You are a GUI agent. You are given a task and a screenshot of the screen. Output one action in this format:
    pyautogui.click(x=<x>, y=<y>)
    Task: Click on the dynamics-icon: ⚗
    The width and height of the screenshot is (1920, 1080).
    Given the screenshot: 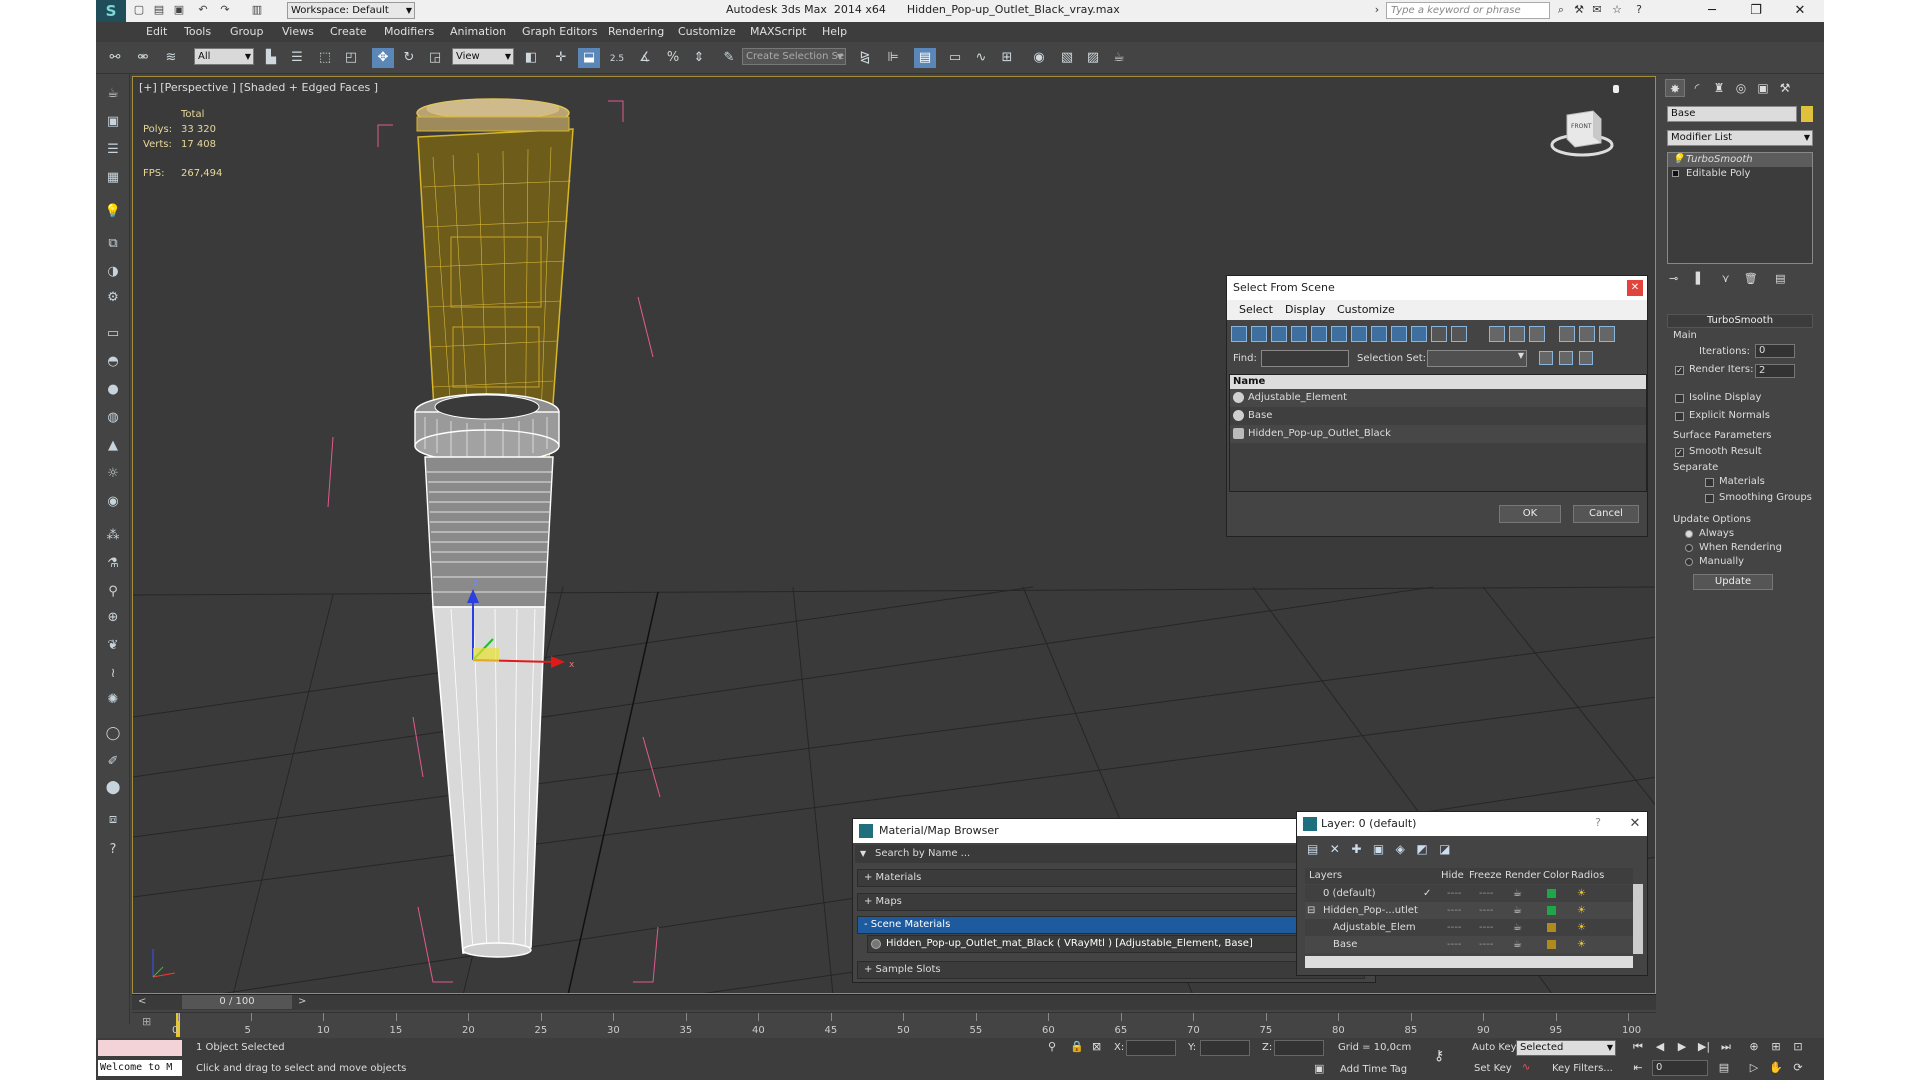 What is the action you would take?
    pyautogui.click(x=113, y=564)
    